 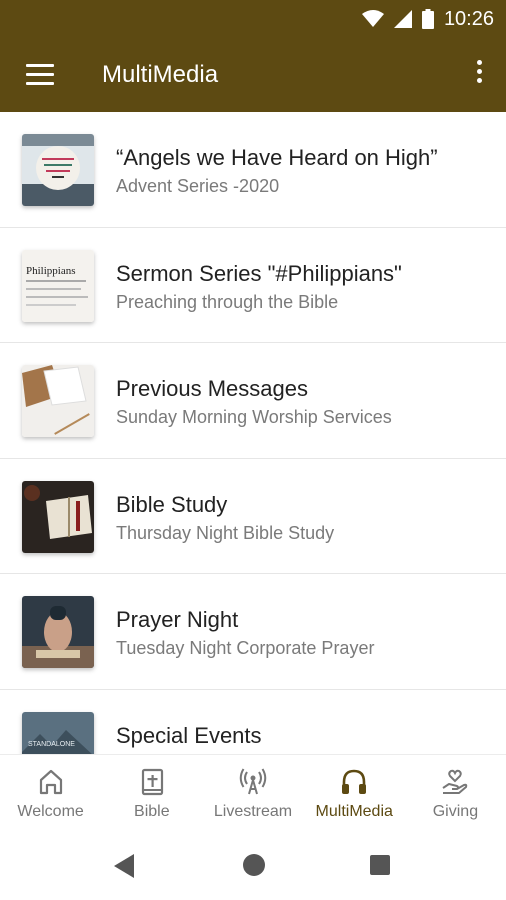 What do you see at coordinates (160, 74) in the screenshot?
I see `page-title: MultiMedia` at bounding box center [160, 74].